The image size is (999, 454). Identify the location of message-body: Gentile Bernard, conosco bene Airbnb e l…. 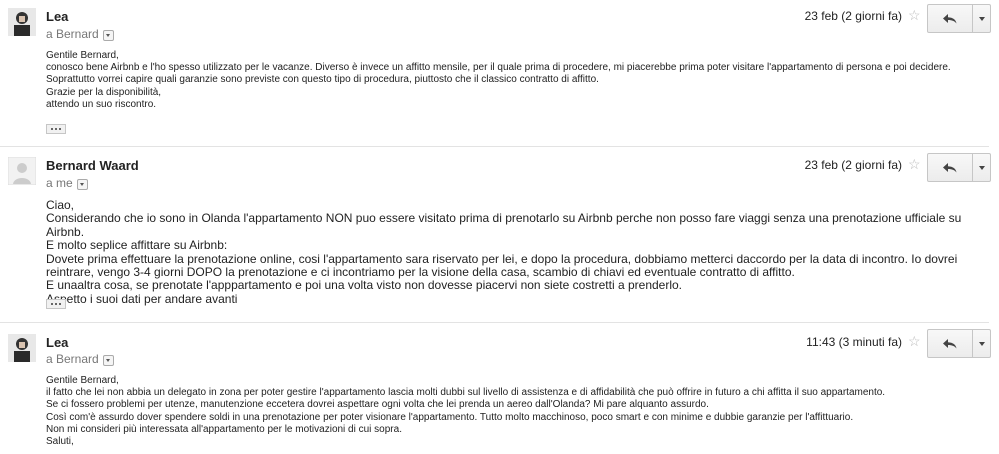
(498, 80).